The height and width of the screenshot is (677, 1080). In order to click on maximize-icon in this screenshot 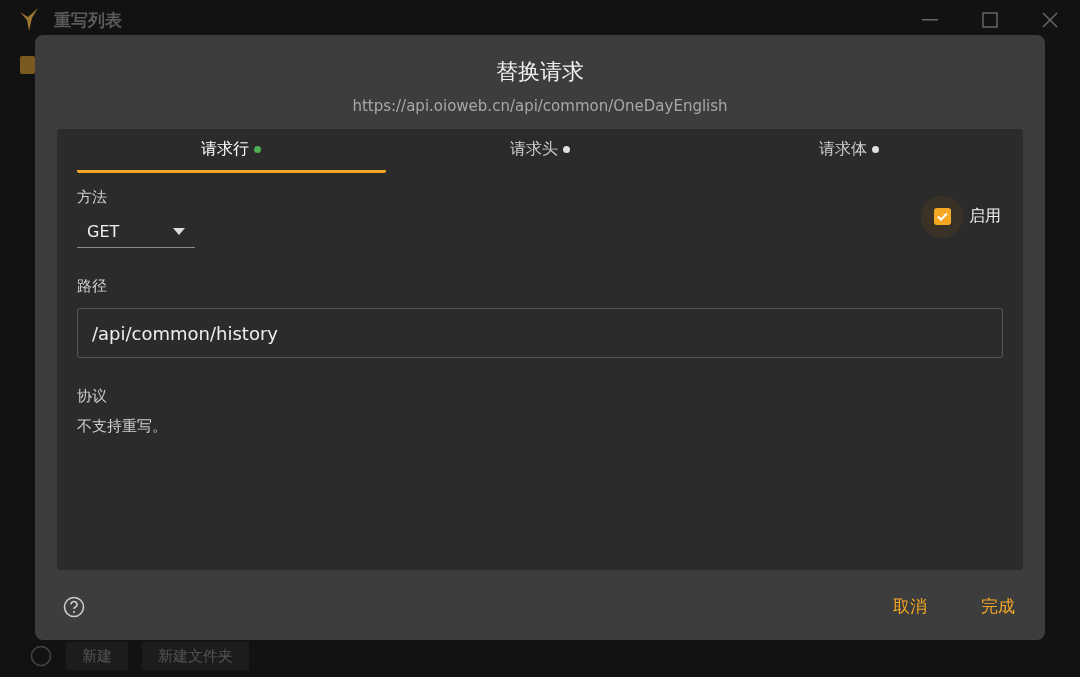, I will do `click(990, 20)`.